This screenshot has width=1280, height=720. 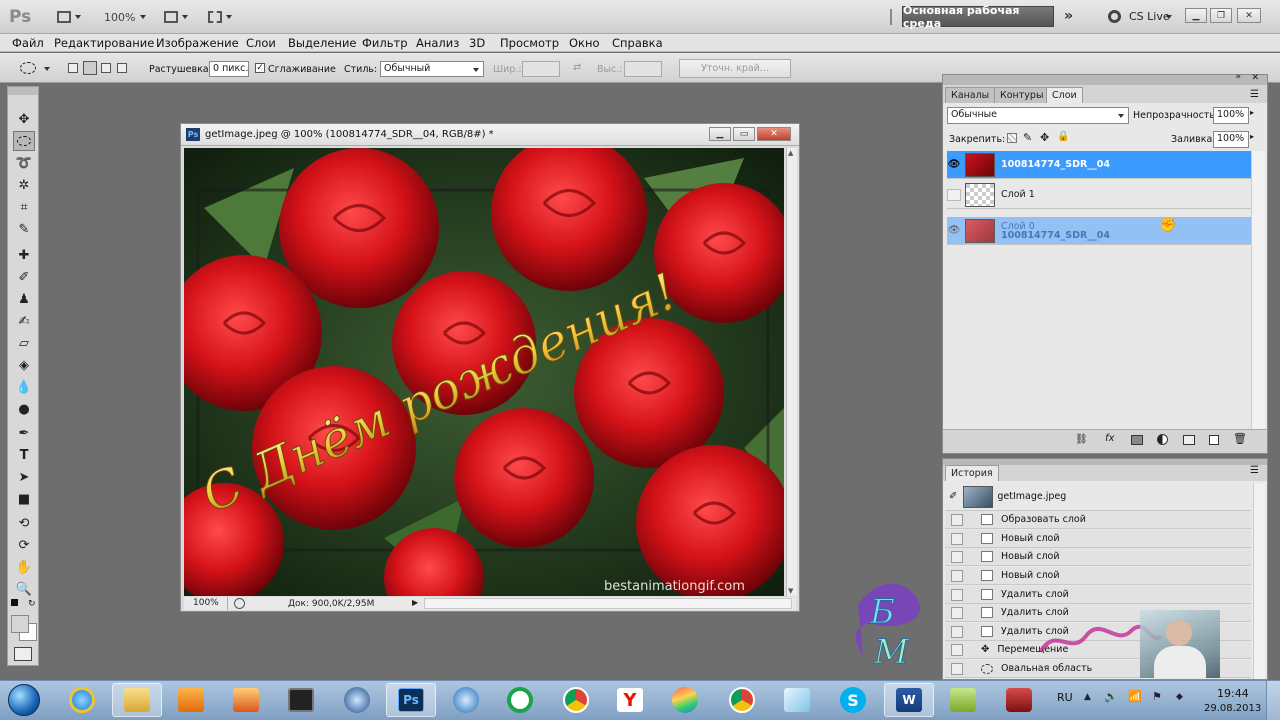 I want to click on menu-layers: Слои, so click(x=261, y=43).